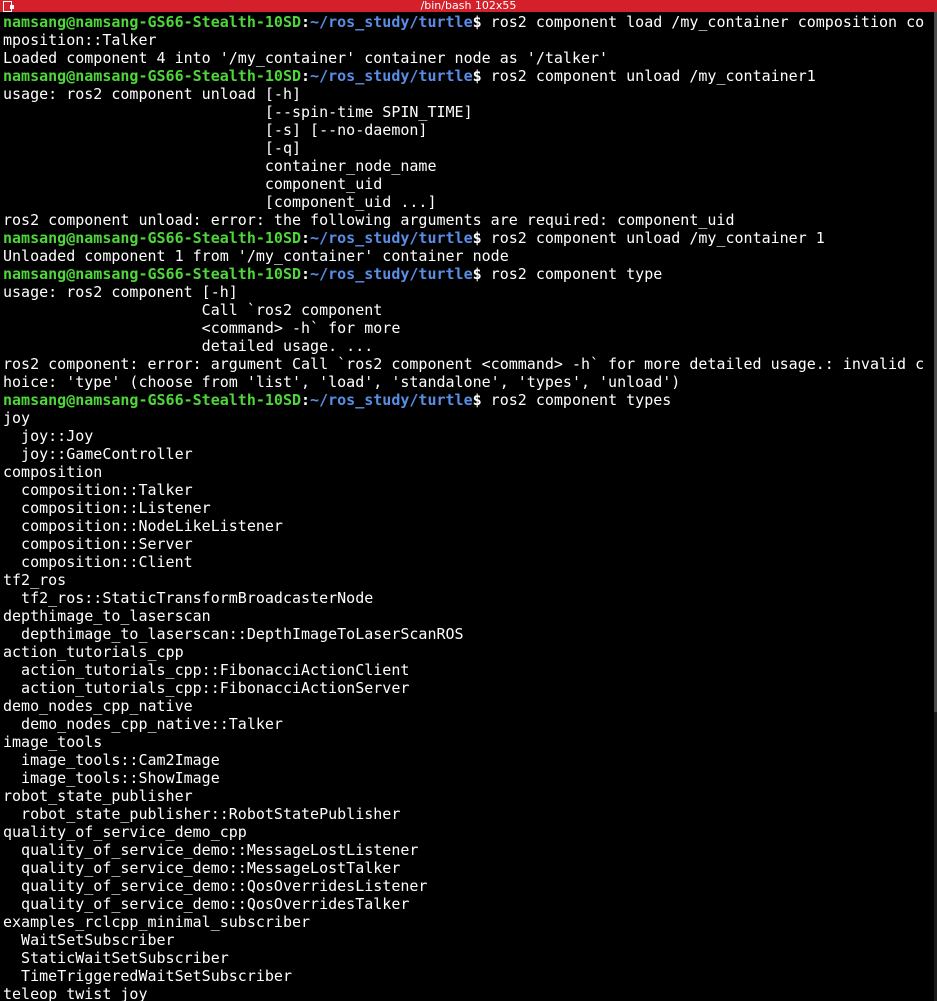  I want to click on output-line: [-s] [--no-daemon], so click(215, 130).